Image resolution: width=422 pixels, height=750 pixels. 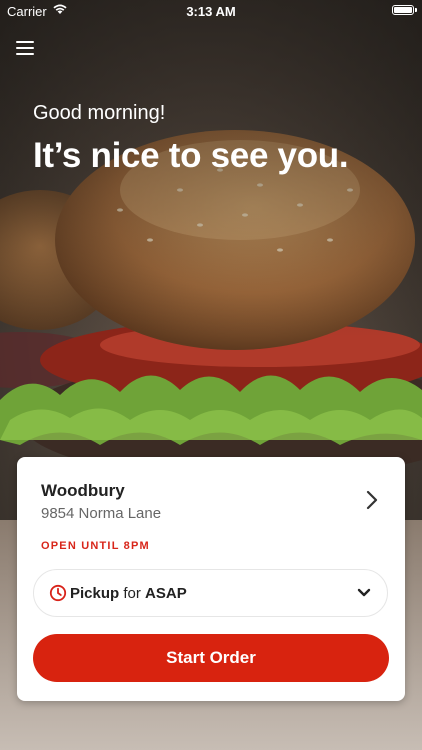 I want to click on menu-button, so click(x=25, y=48).